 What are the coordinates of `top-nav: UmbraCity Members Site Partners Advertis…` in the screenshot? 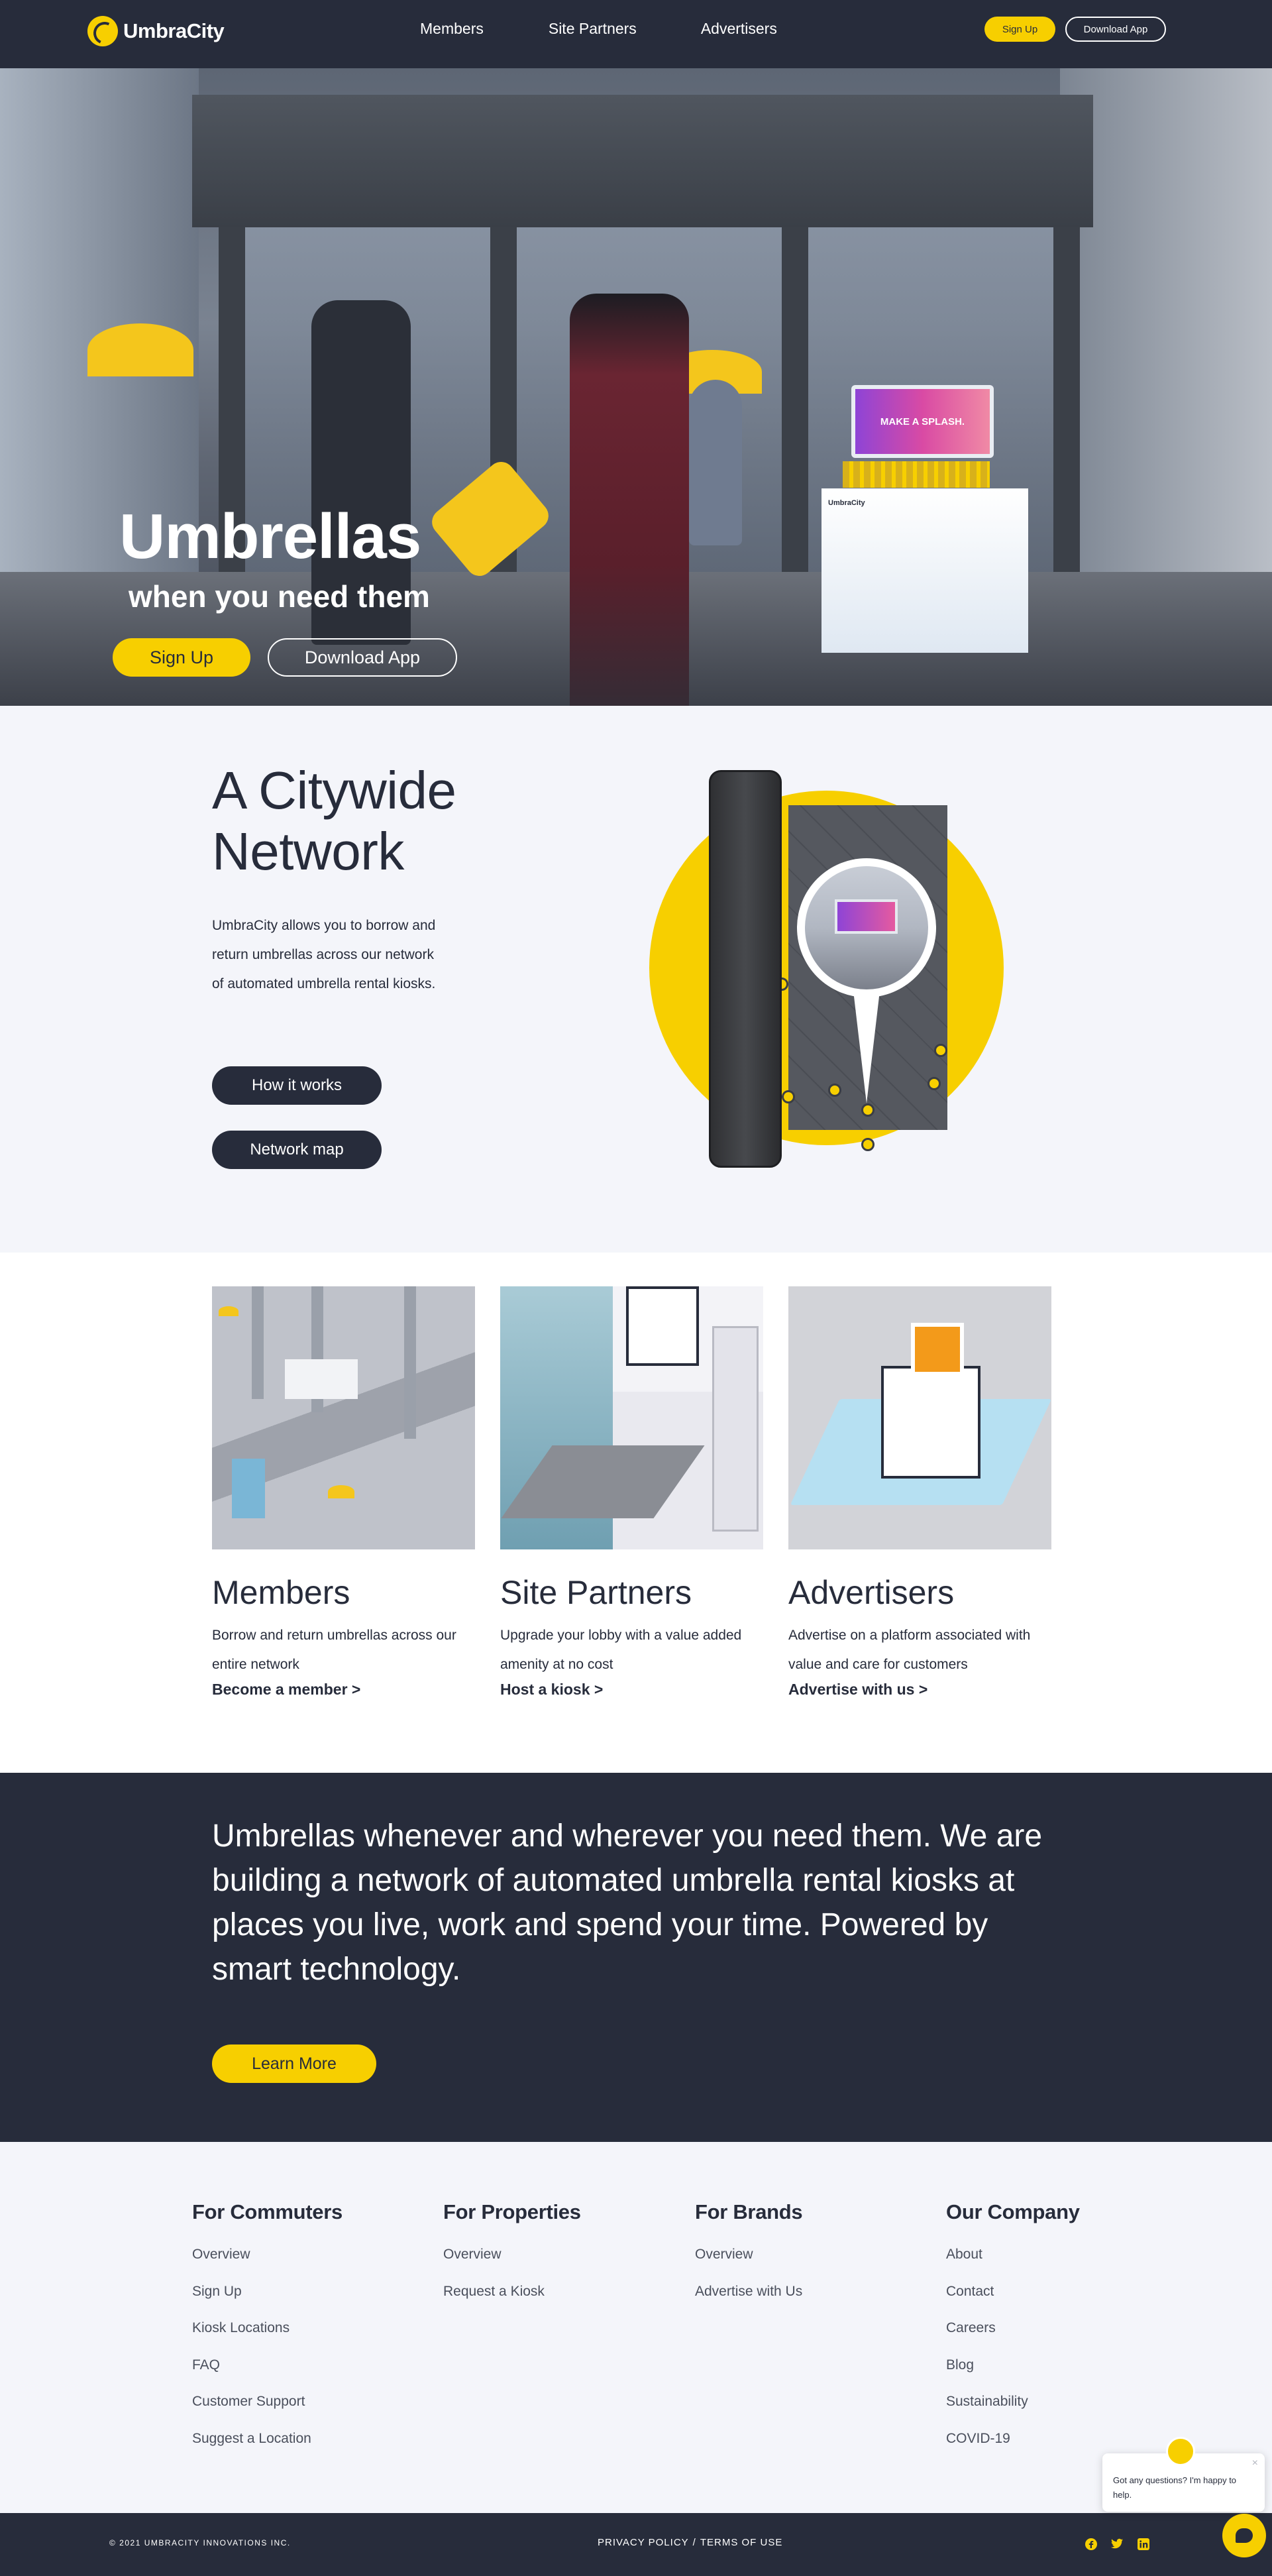 It's located at (636, 34).